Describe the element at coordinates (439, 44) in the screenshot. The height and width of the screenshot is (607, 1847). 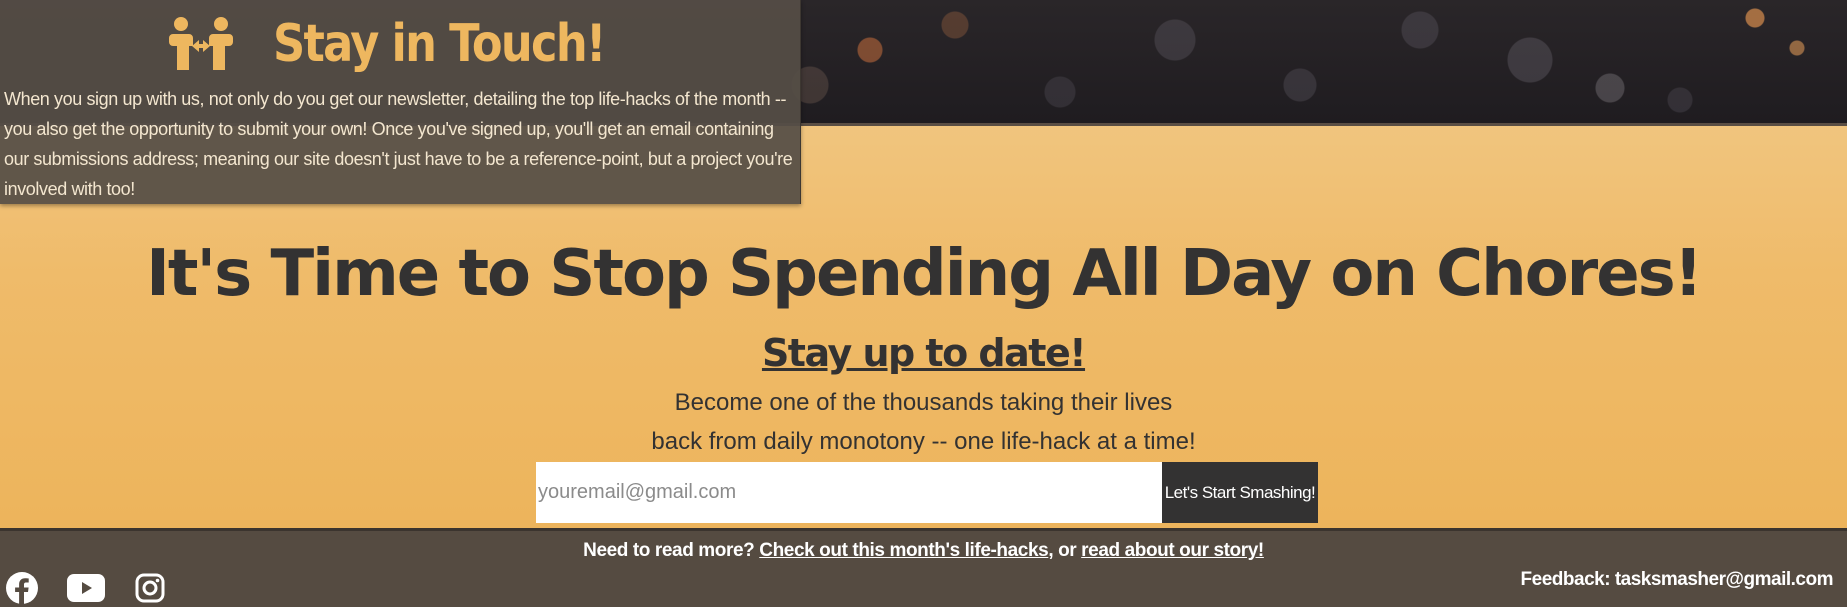
I see `stay-in-touch-title: Stay in Touch!` at that location.